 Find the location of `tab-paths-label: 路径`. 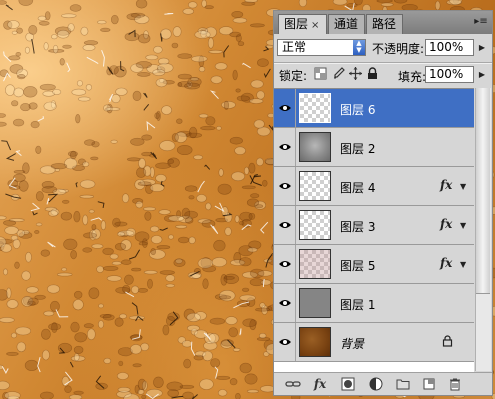

tab-paths-label: 路径 is located at coordinates (384, 24).